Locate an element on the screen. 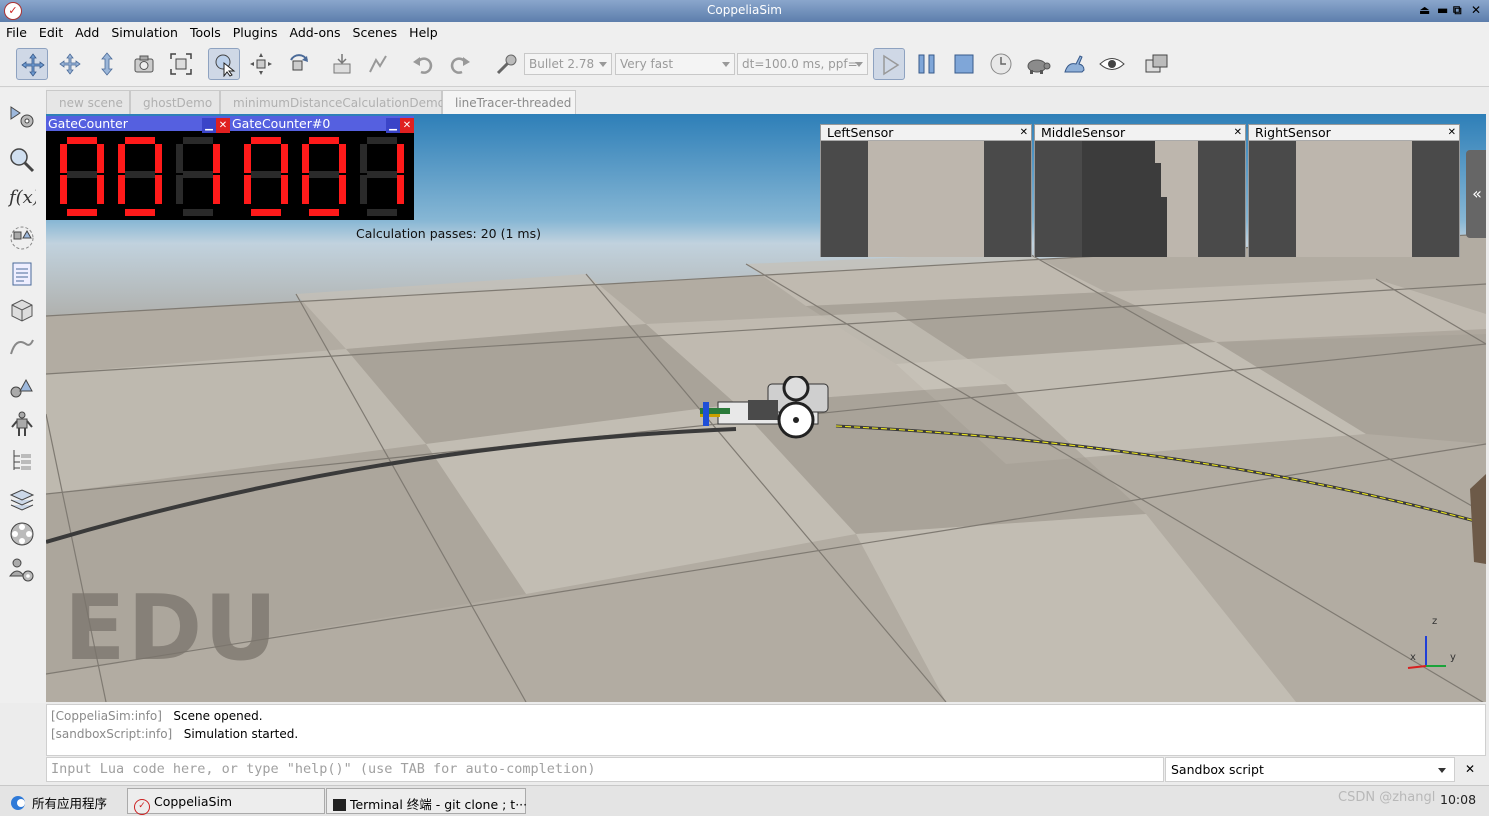 The height and width of the screenshot is (816, 1489). object-shift-button is located at coordinates (261, 64).